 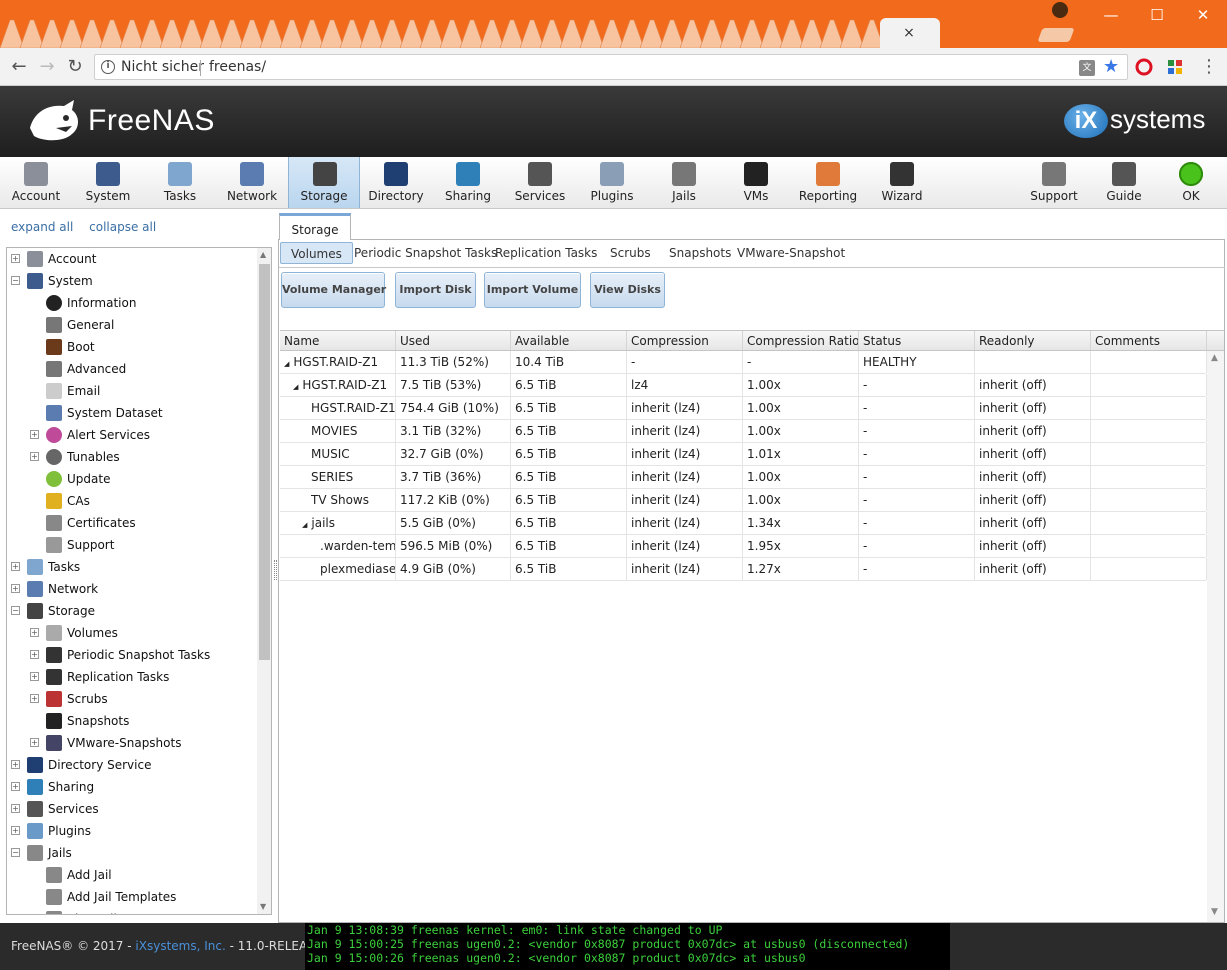 What do you see at coordinates (902, 182) in the screenshot?
I see `toolbar-wizard: Wizard` at bounding box center [902, 182].